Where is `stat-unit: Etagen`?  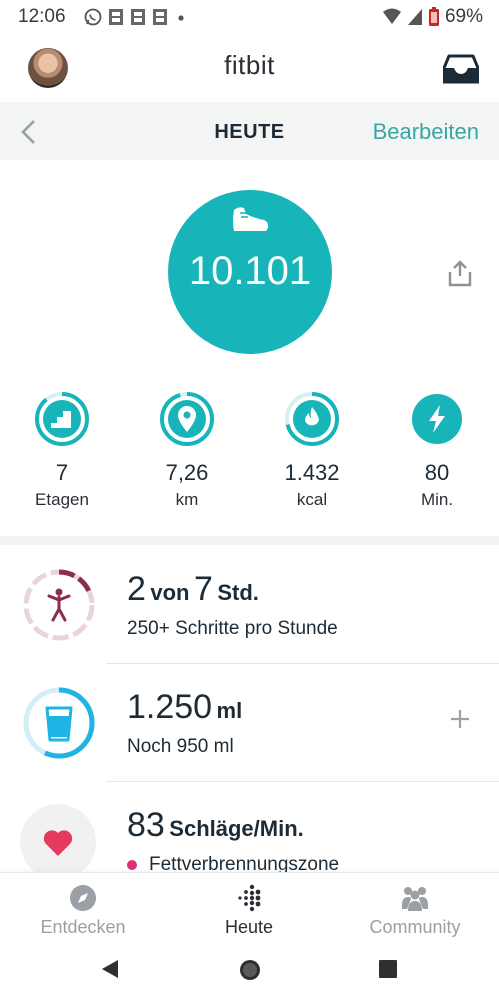 stat-unit: Etagen is located at coordinates (62, 499).